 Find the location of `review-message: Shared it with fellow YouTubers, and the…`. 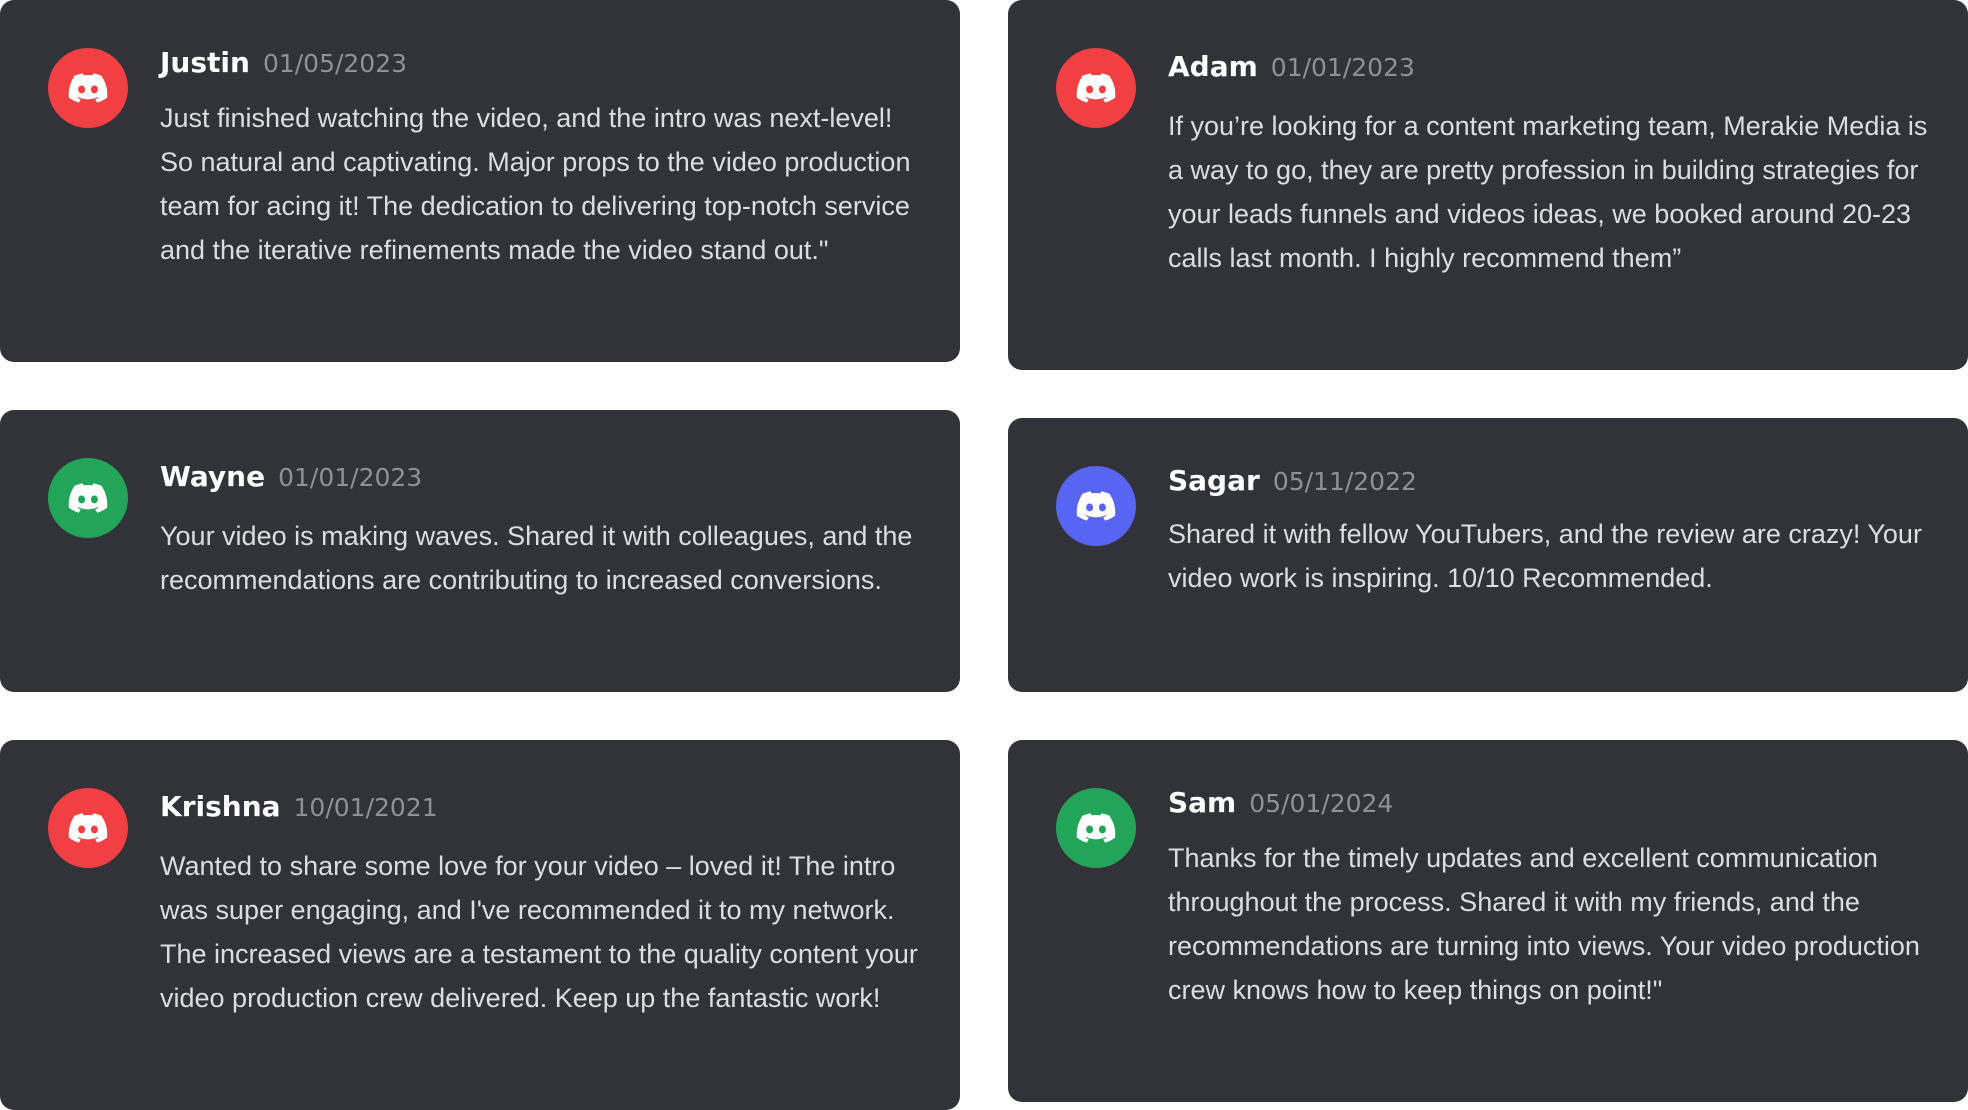

review-message: Shared it with fellow YouTubers, and the… is located at coordinates (1545, 556).